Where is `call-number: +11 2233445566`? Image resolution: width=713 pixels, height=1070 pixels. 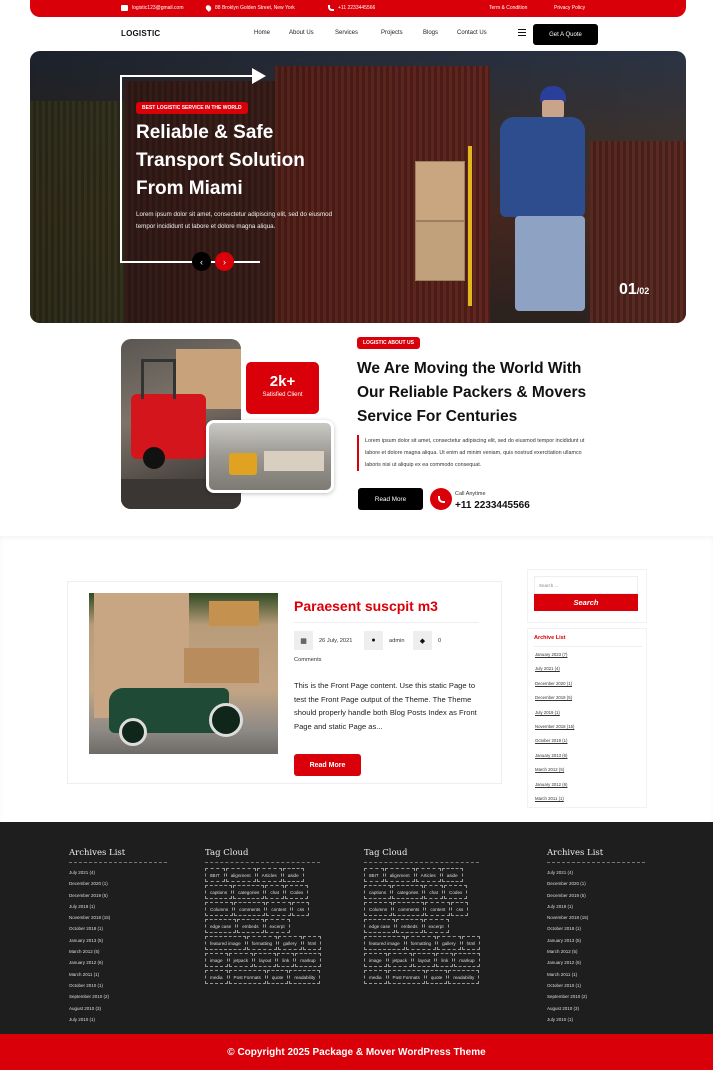 call-number: +11 2233445566 is located at coordinates (492, 505).